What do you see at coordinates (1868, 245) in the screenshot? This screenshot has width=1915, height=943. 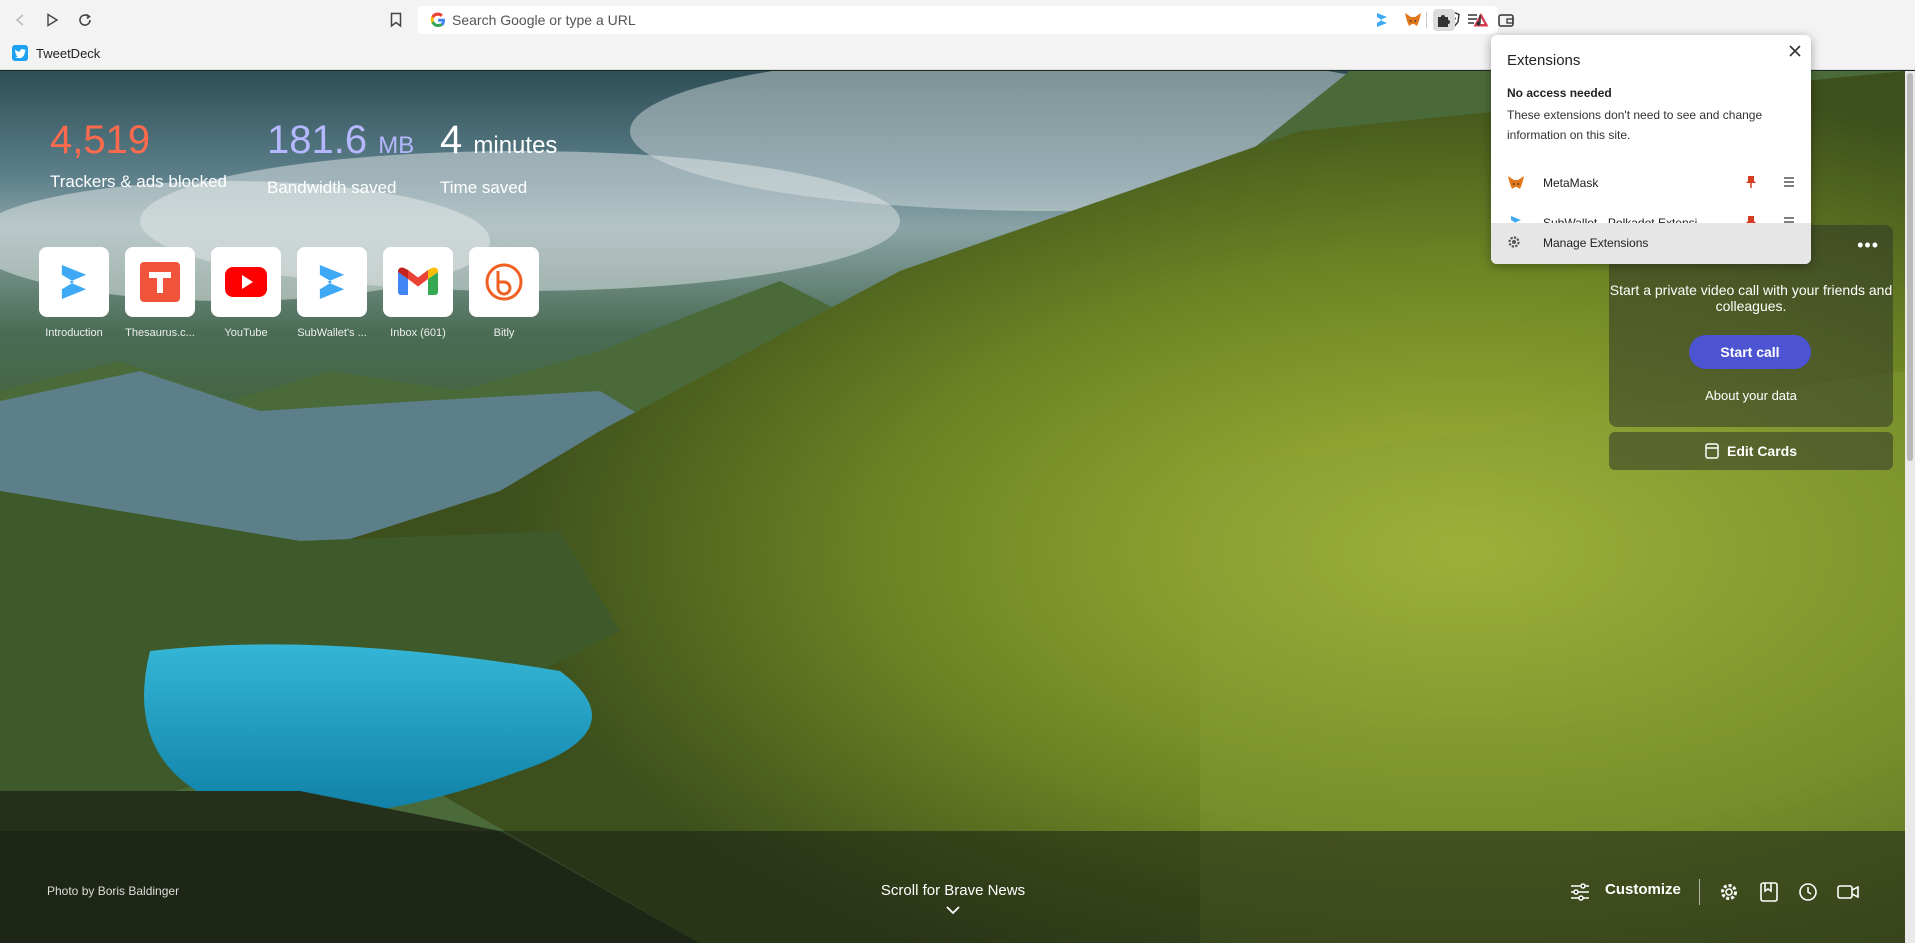 I see `card-more-button: •••` at bounding box center [1868, 245].